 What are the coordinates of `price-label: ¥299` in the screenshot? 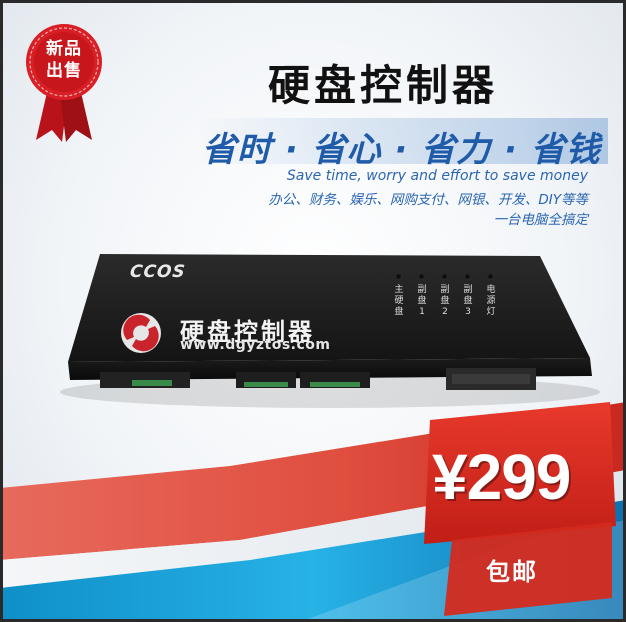 It's located at (501, 477).